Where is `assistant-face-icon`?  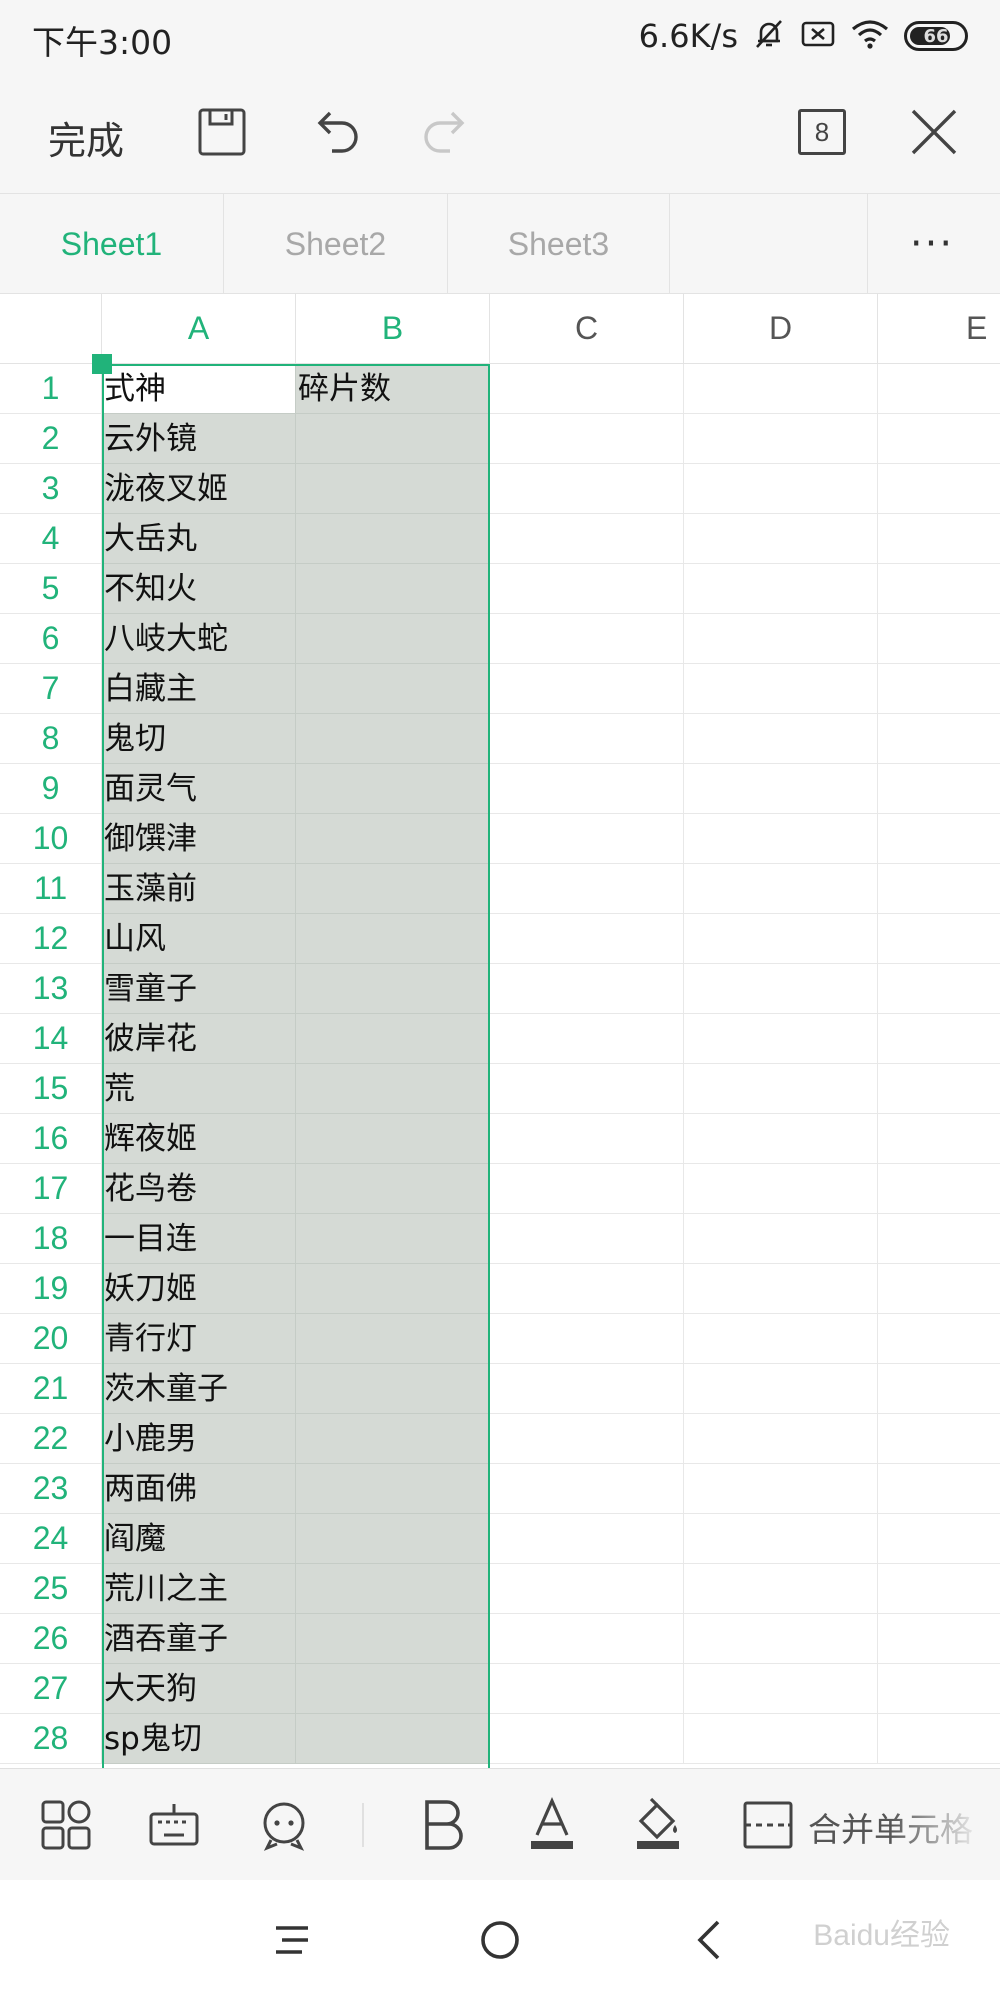 assistant-face-icon is located at coordinates (284, 1825).